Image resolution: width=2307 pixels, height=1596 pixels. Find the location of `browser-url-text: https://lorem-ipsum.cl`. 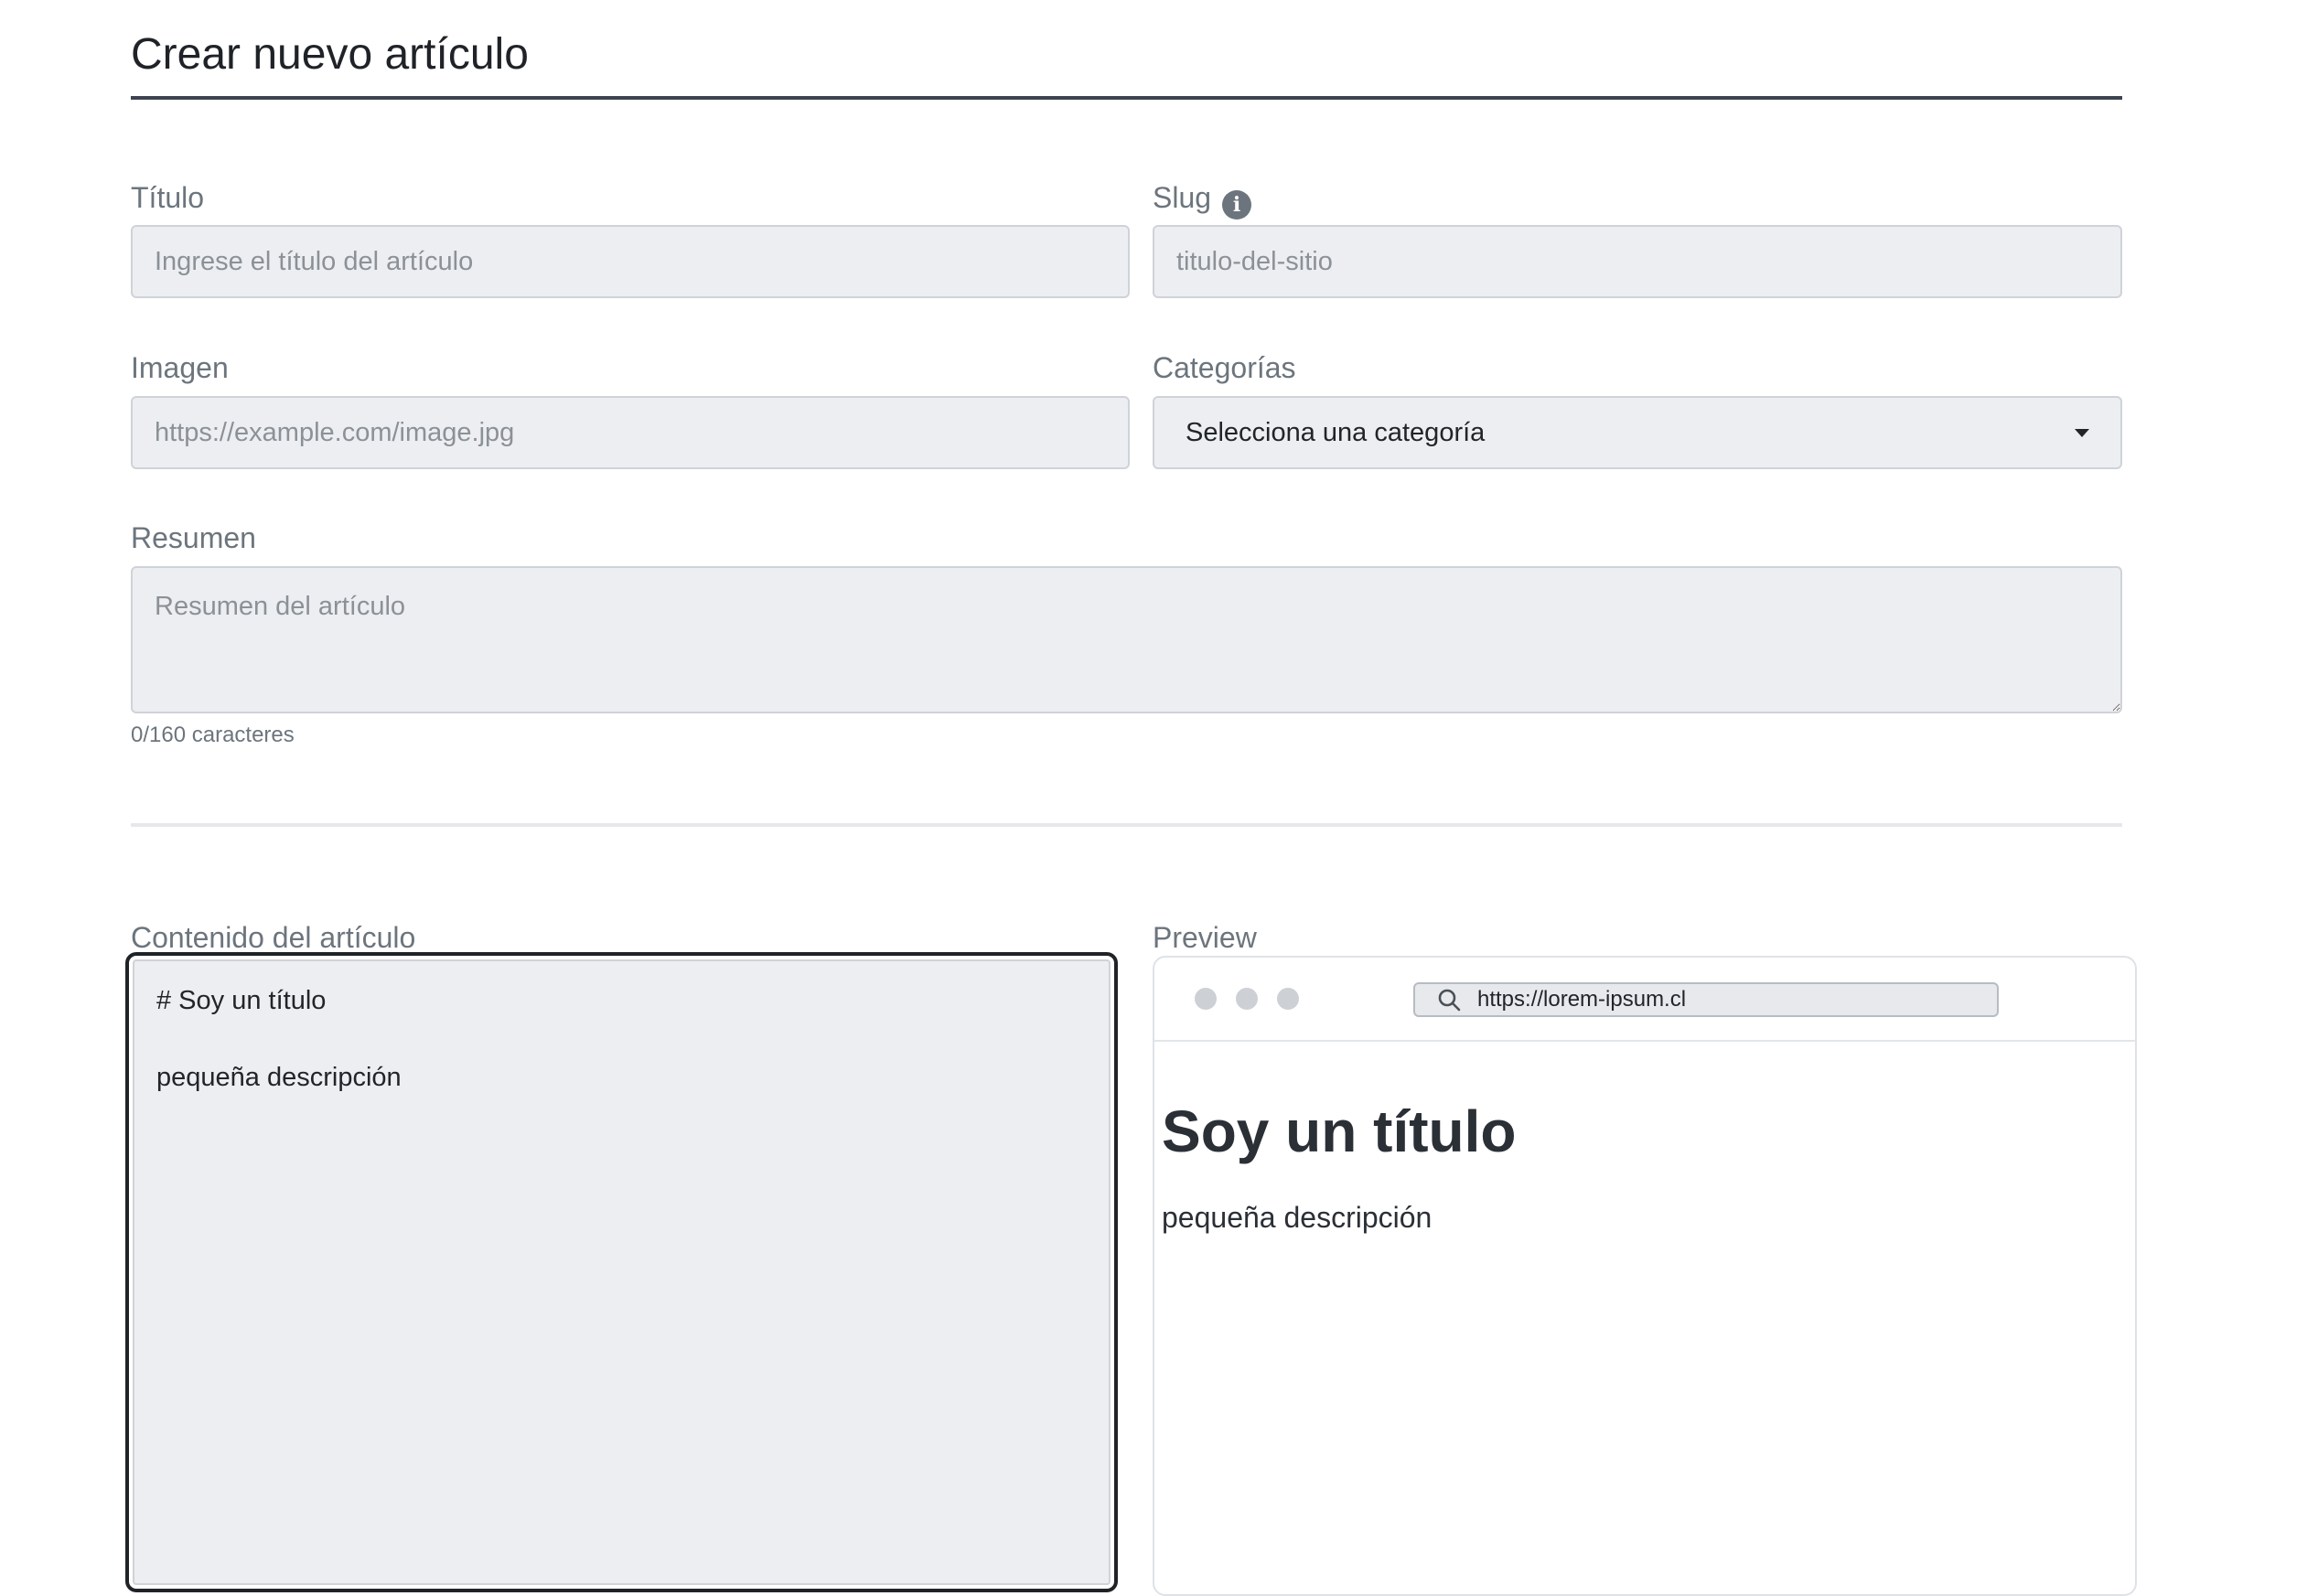

browser-url-text: https://lorem-ipsum.cl is located at coordinates (1582, 999).